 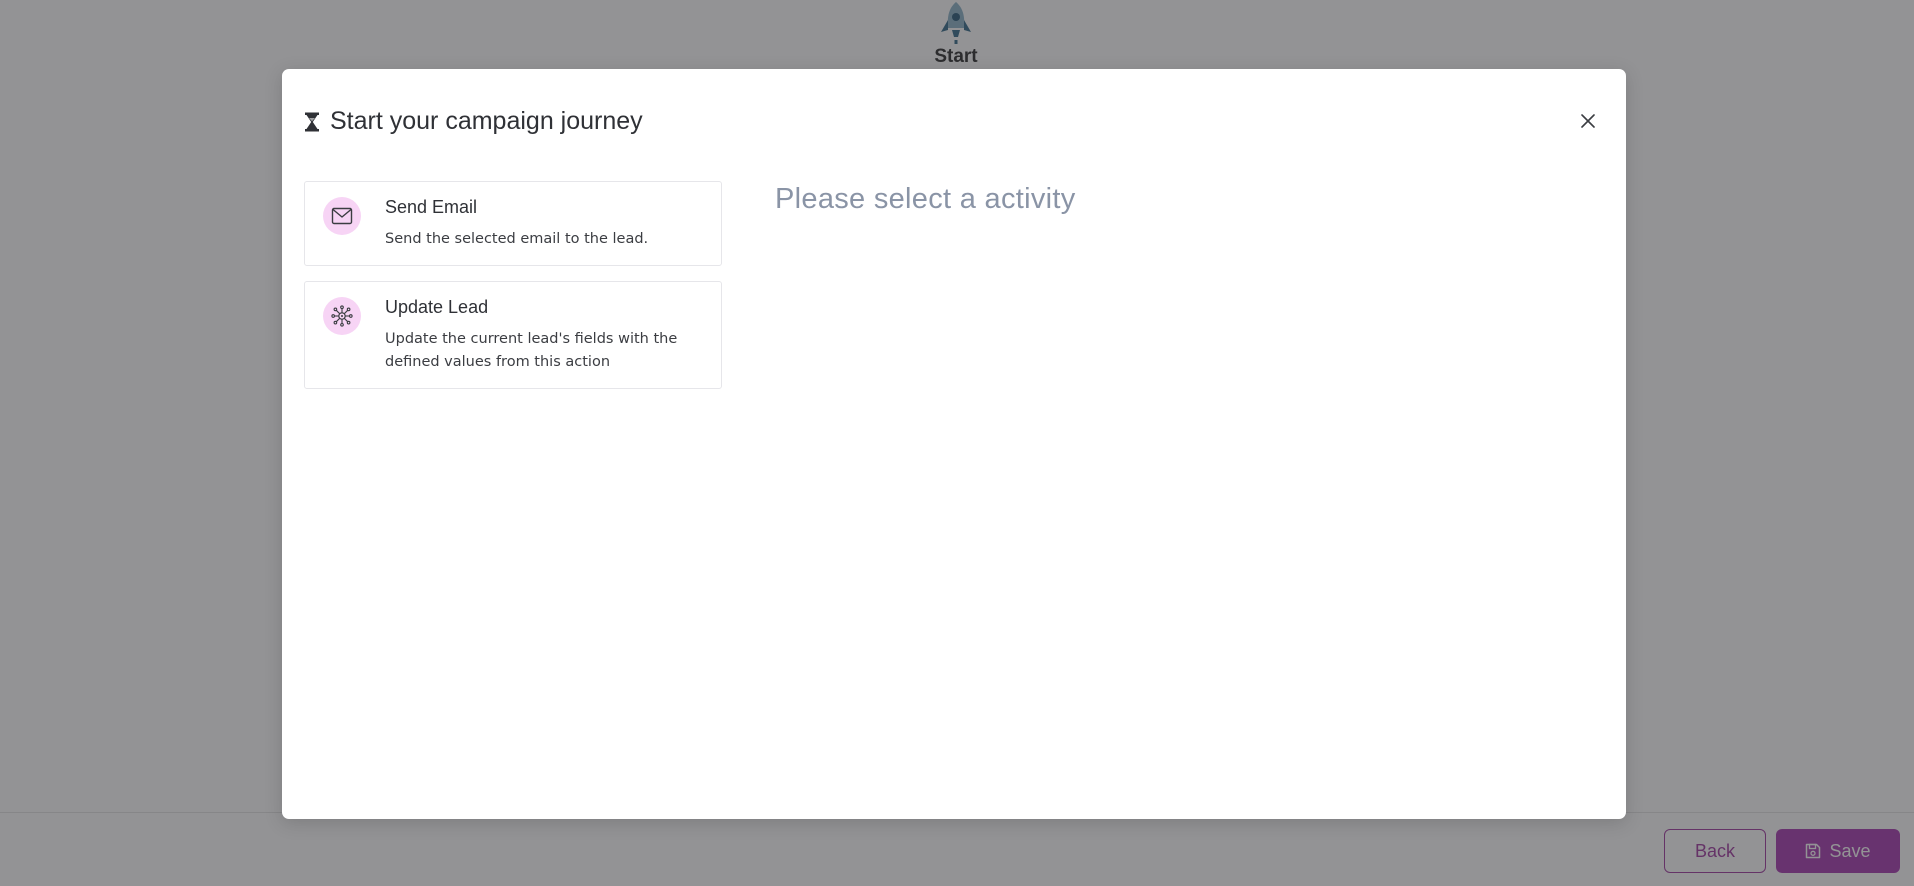 I want to click on close-icon, so click(x=1588, y=121).